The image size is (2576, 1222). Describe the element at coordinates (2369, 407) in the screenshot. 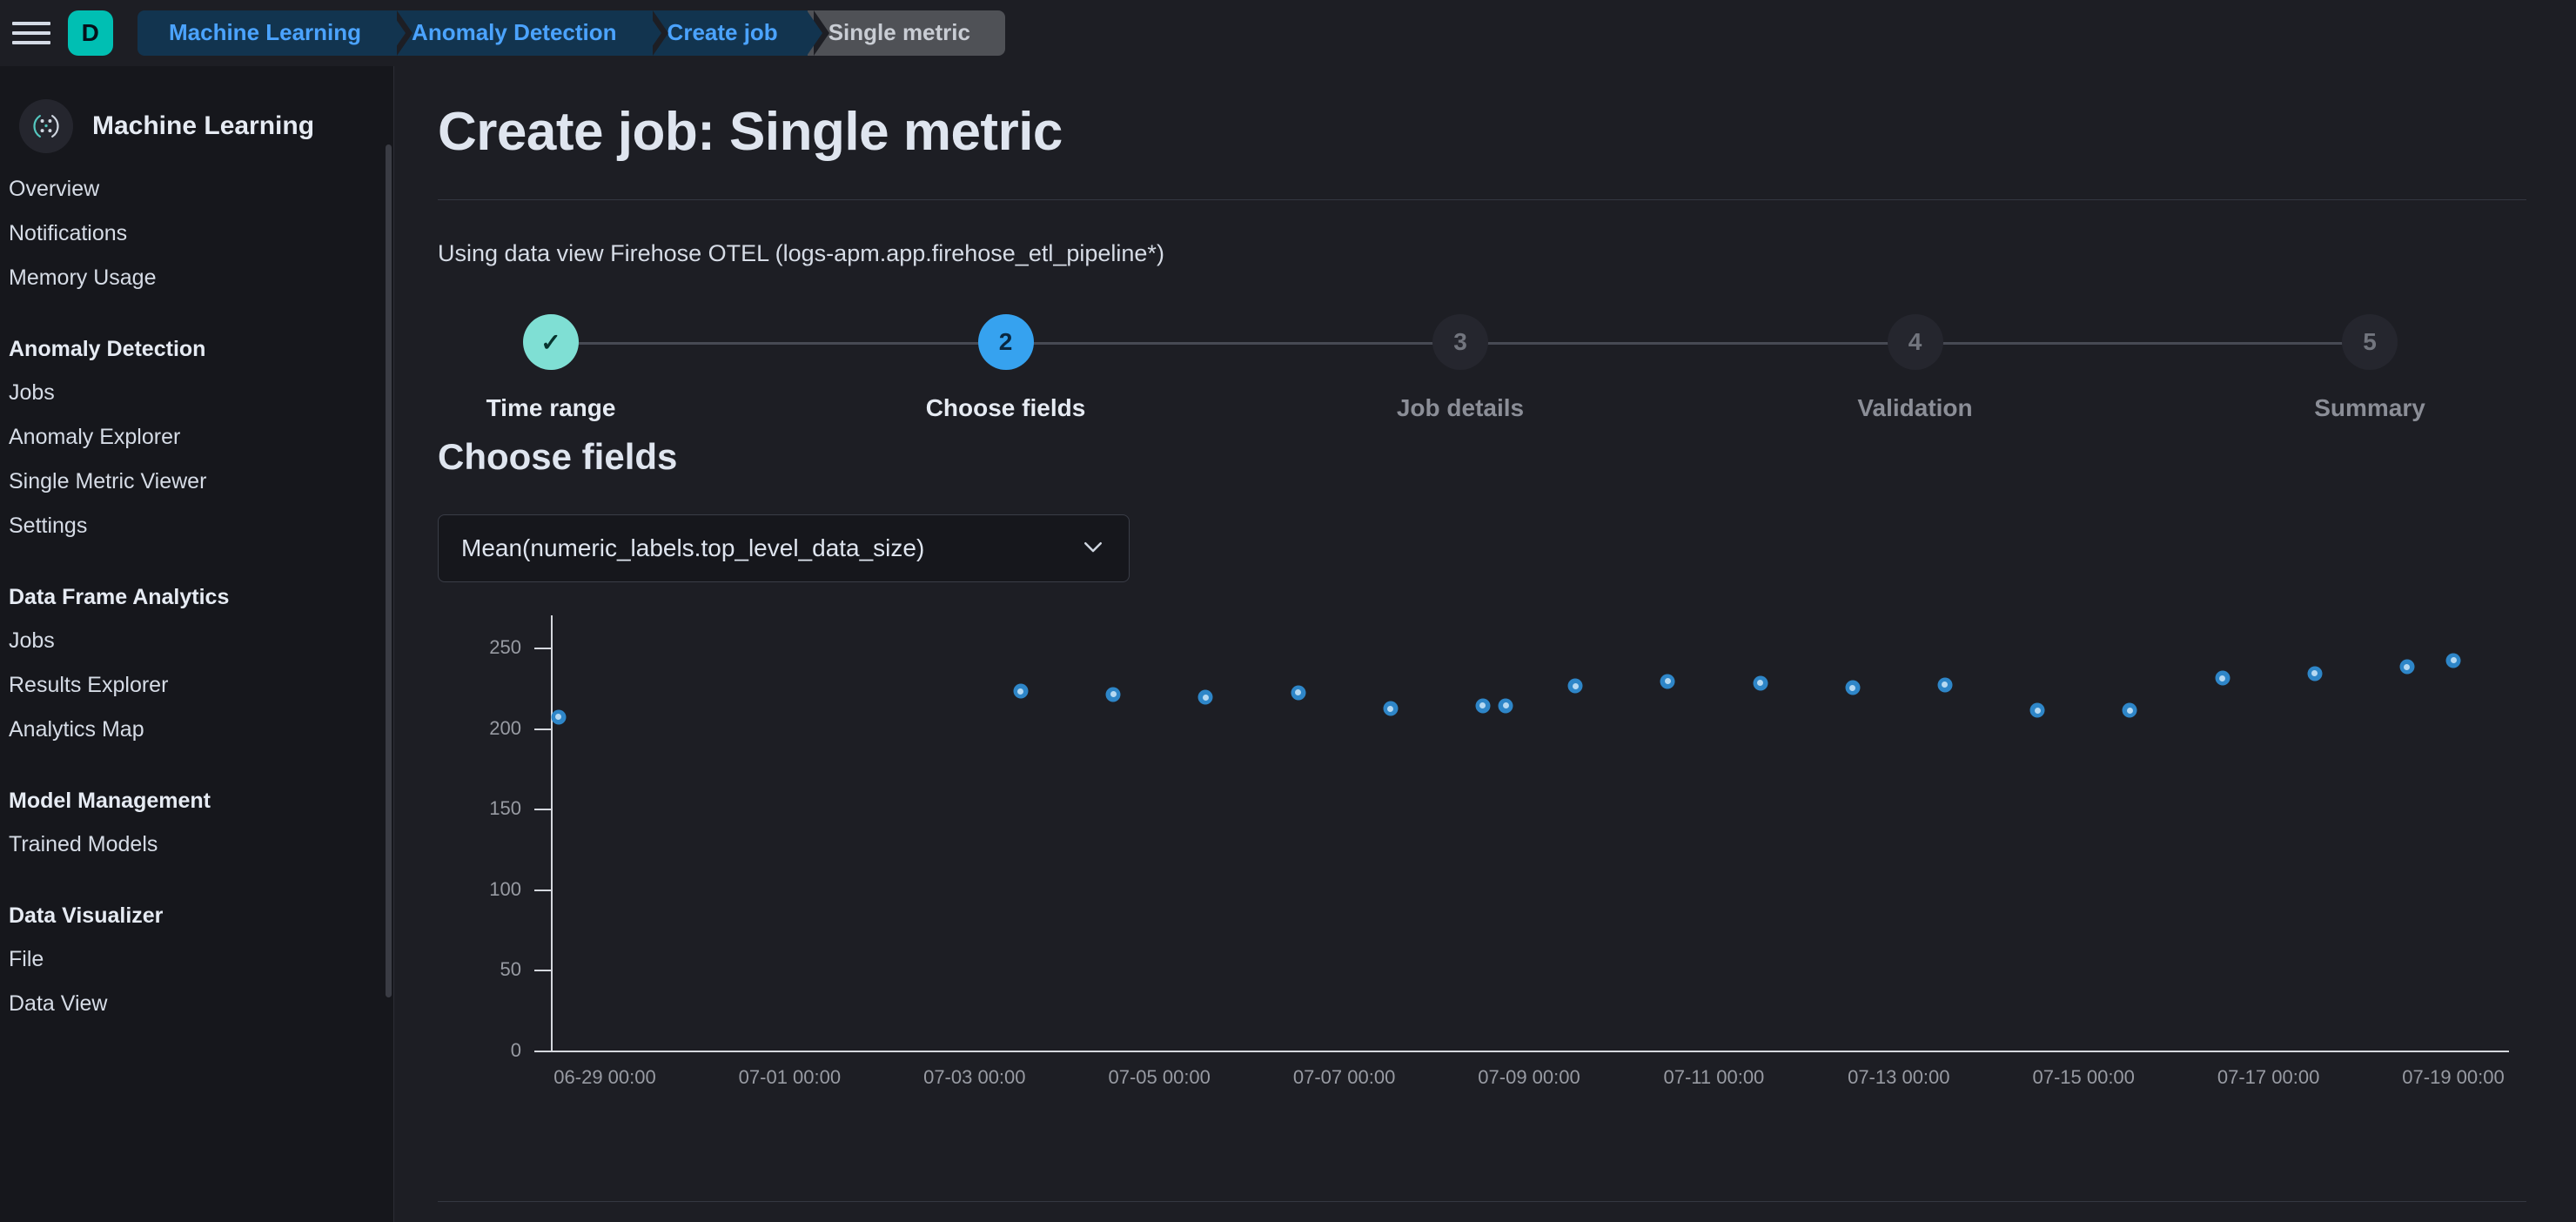

I see `step-label-5: Summary` at that location.